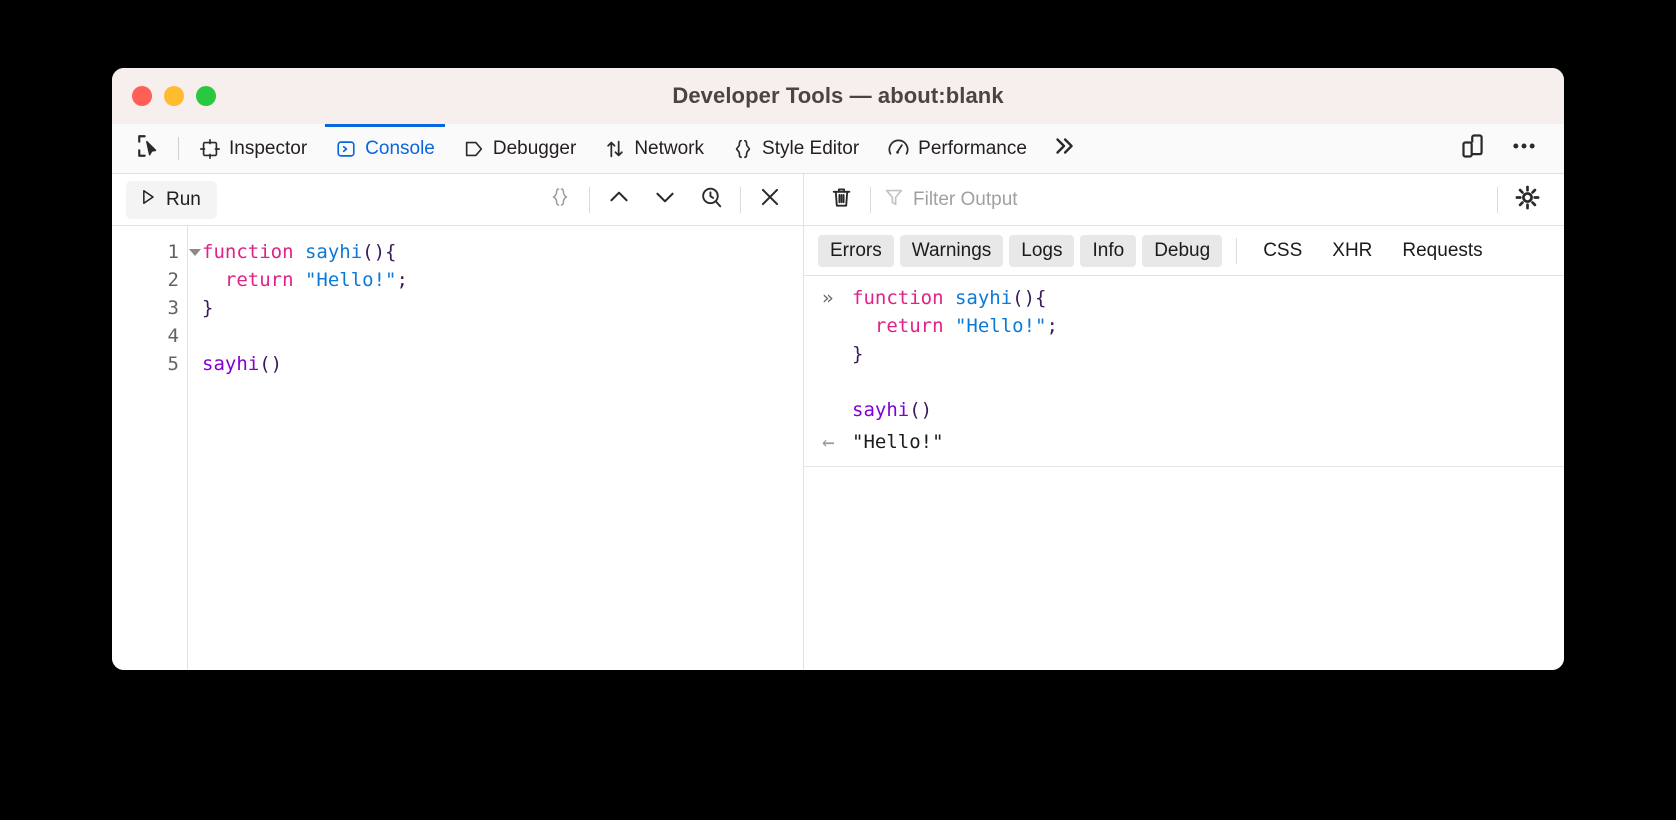  Describe the element at coordinates (811, 148) in the screenshot. I see `tab-label: Style Editor` at that location.